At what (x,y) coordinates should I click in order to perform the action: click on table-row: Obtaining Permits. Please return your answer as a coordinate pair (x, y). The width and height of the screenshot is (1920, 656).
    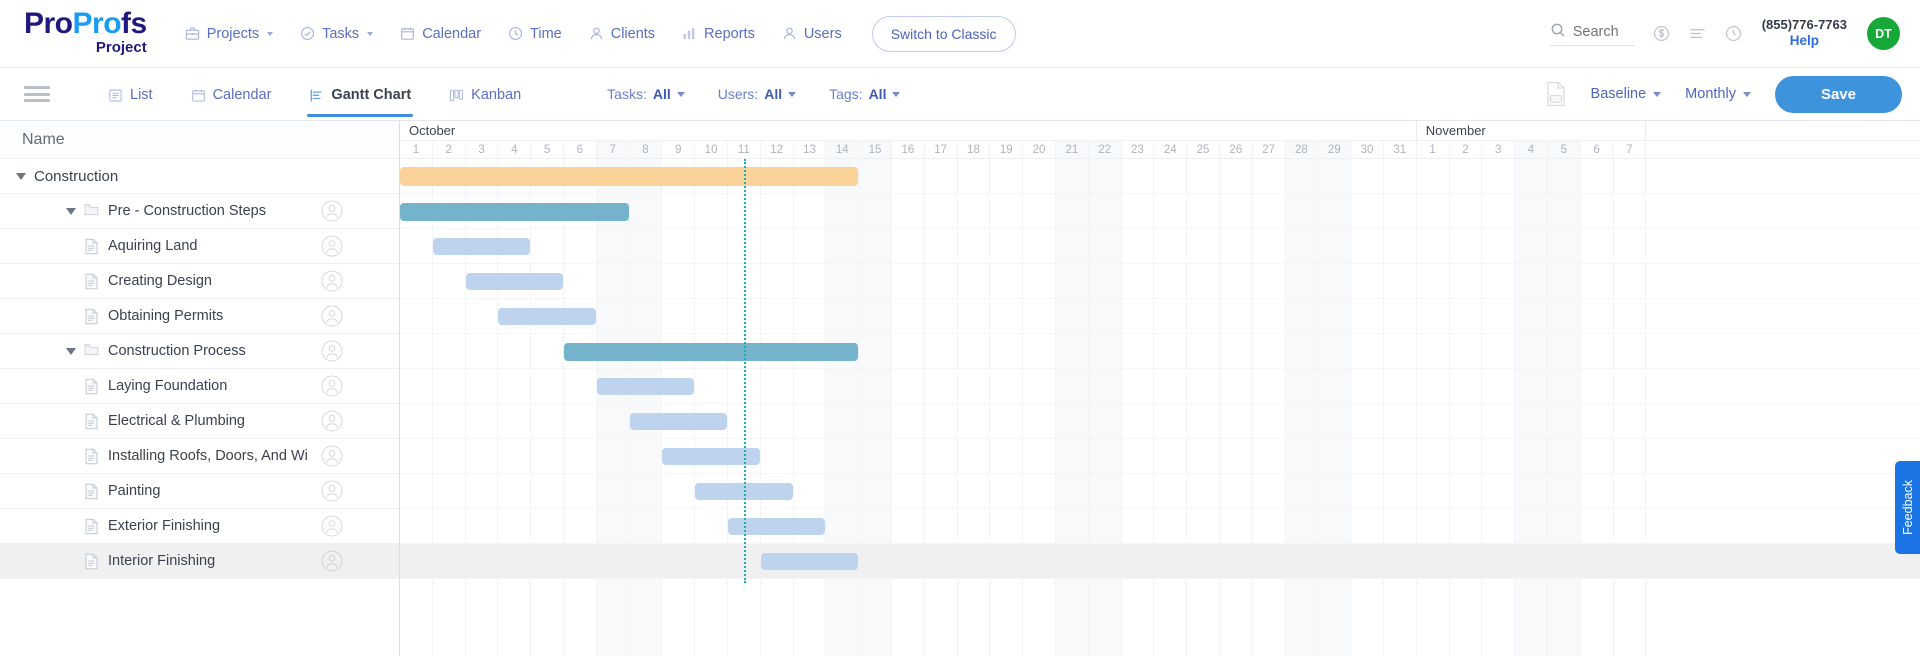
    Looking at the image, I should click on (199, 316).